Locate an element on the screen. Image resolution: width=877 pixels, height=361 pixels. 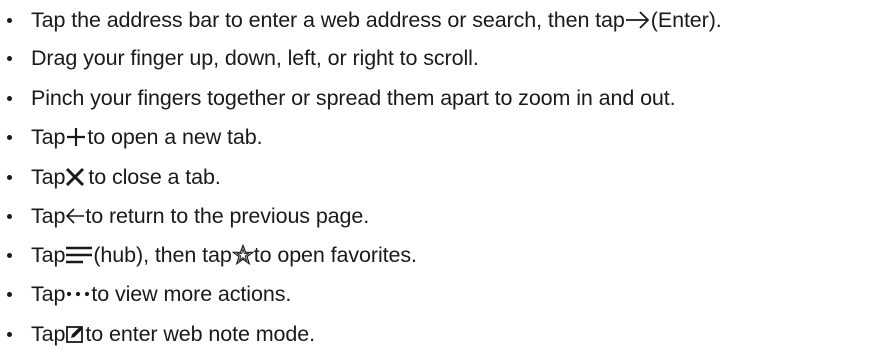
item-text-after: to enter web note mode. is located at coordinates (200, 333).